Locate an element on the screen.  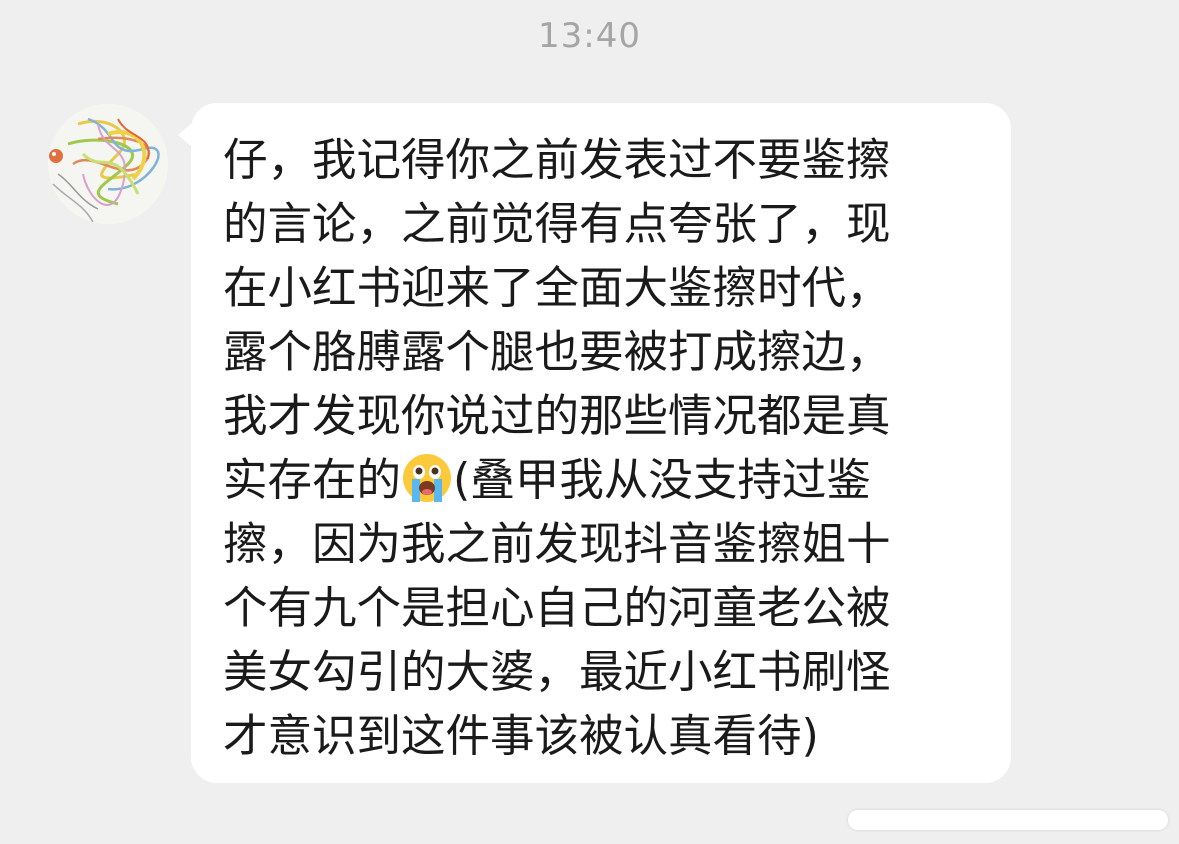
scroll-indicator is located at coordinates (1008, 820).